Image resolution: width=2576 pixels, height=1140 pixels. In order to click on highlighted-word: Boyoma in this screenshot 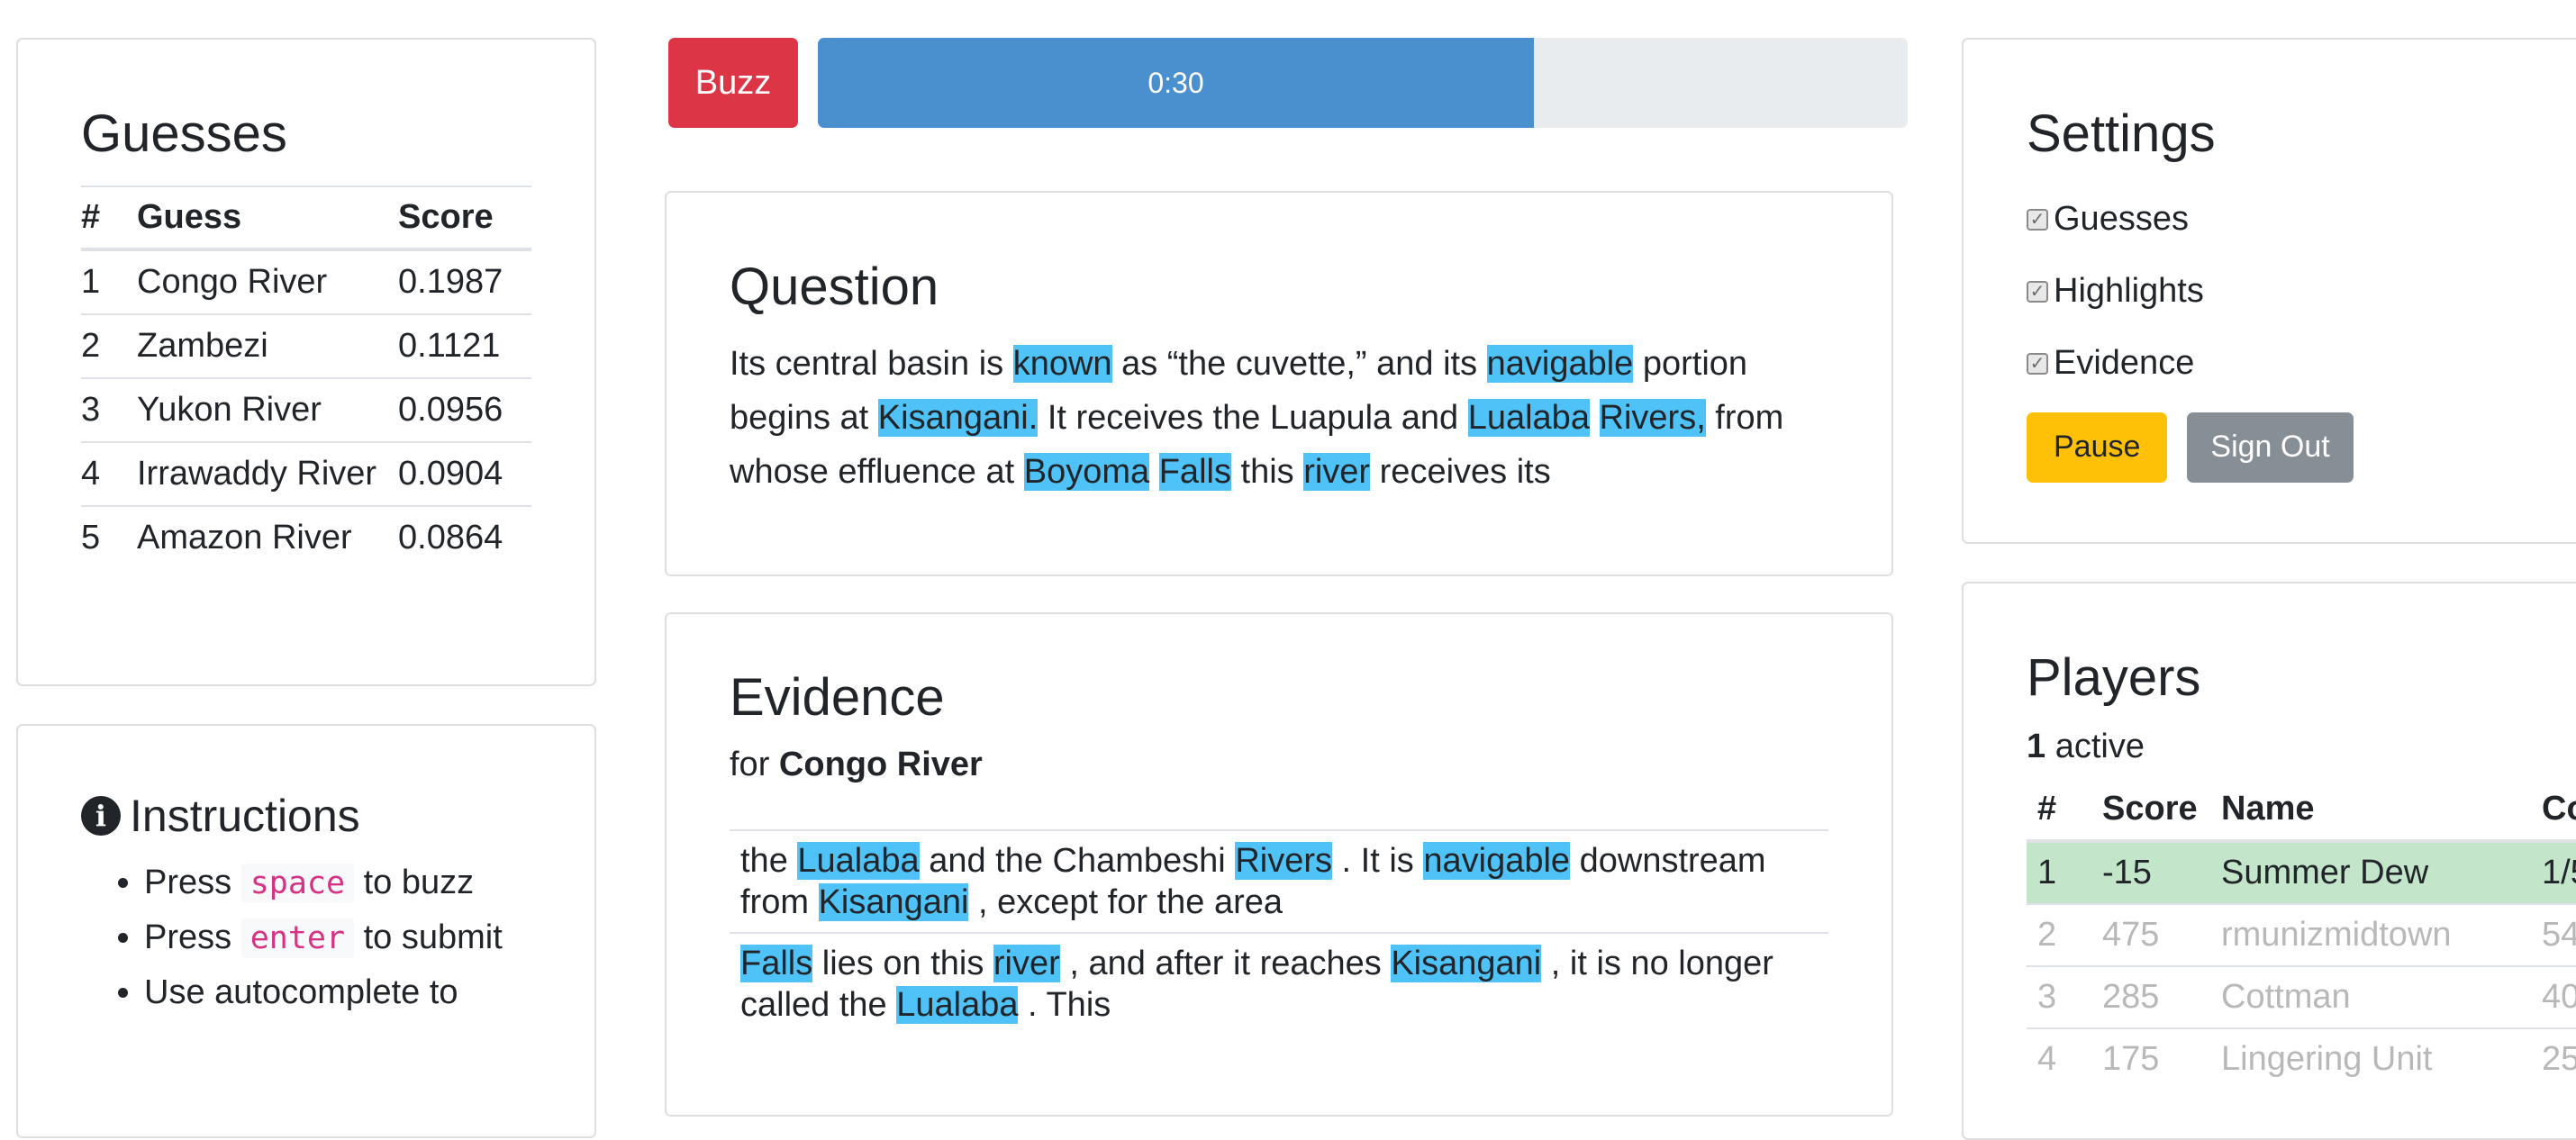, I will do `click(1086, 471)`.